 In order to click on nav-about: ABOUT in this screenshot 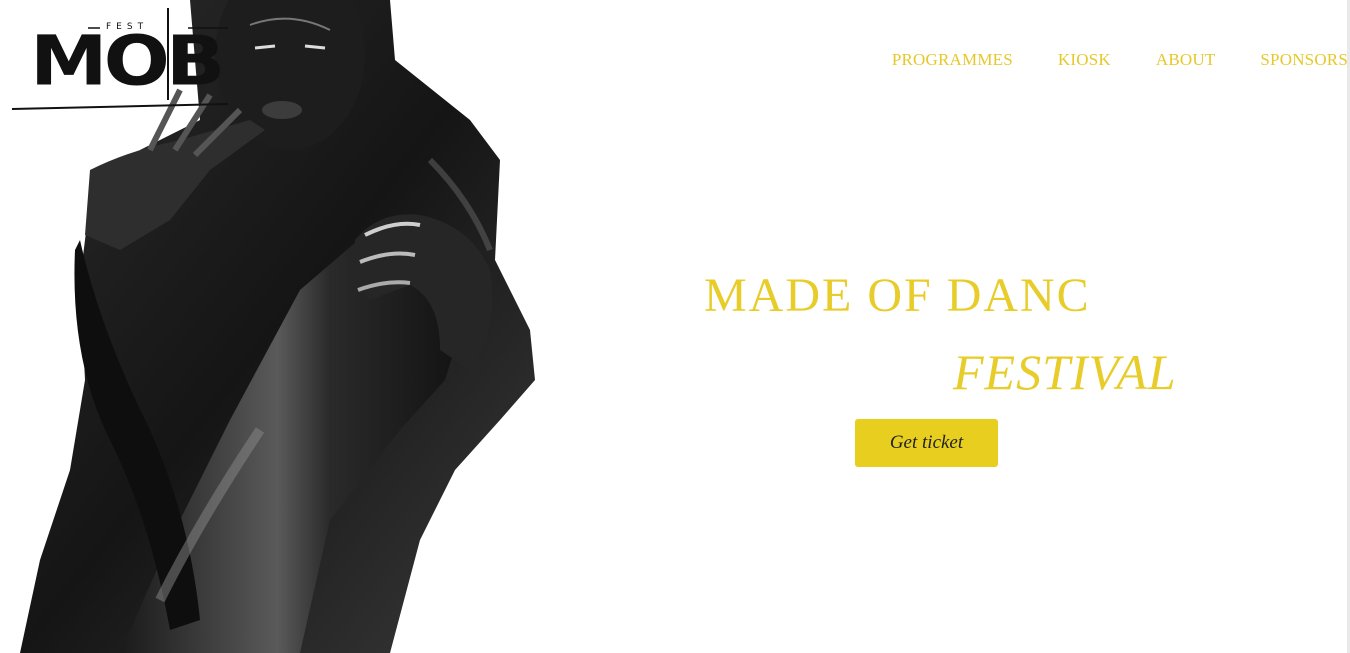, I will do `click(1186, 60)`.